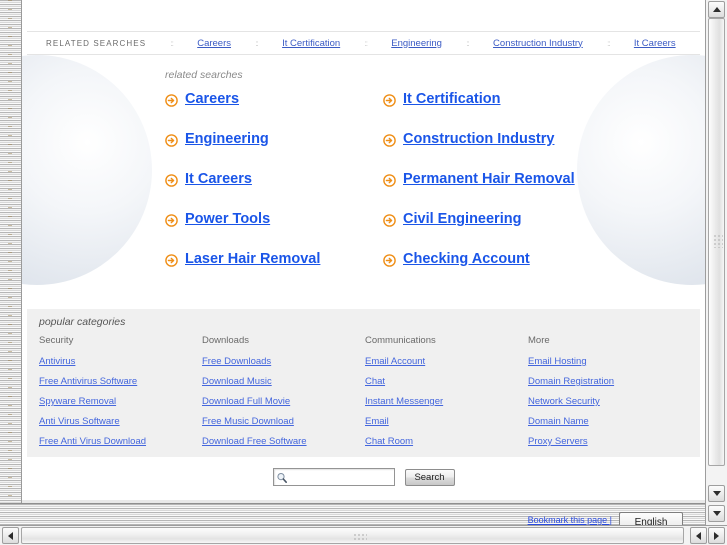  I want to click on main-link-label: It Careers, so click(218, 179).